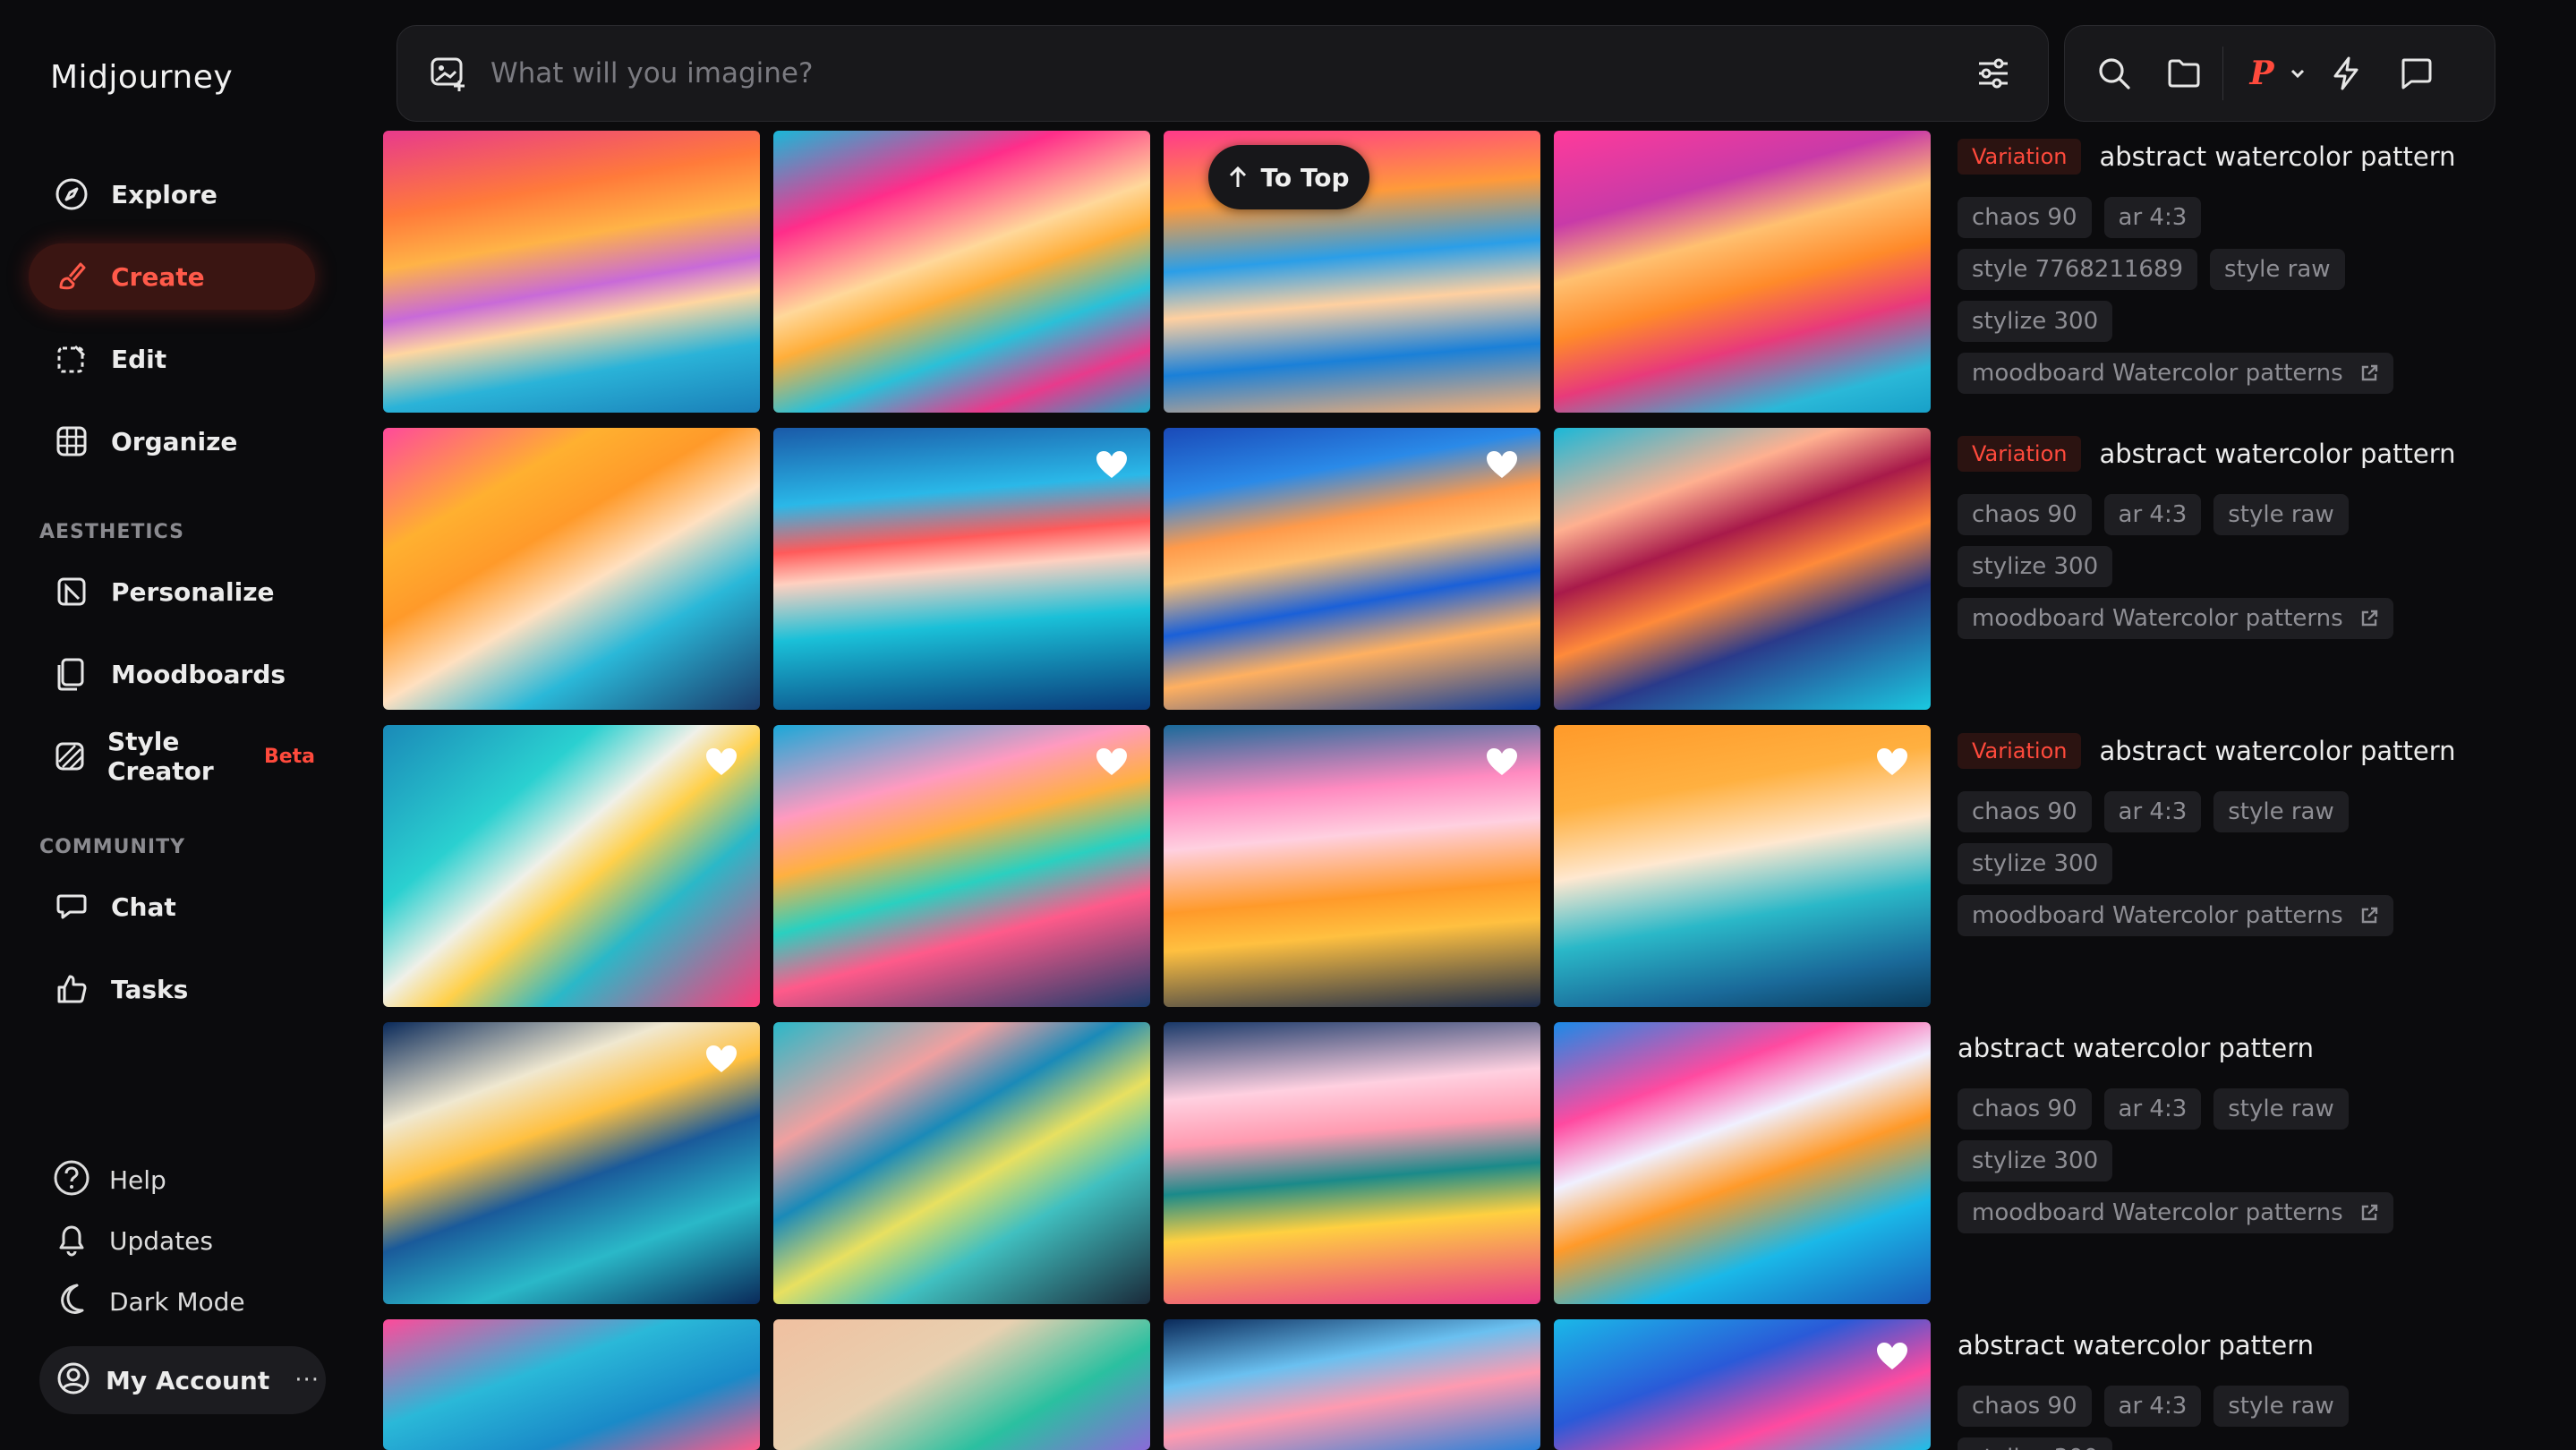  What do you see at coordinates (2114, 73) in the screenshot?
I see `search-icon` at bounding box center [2114, 73].